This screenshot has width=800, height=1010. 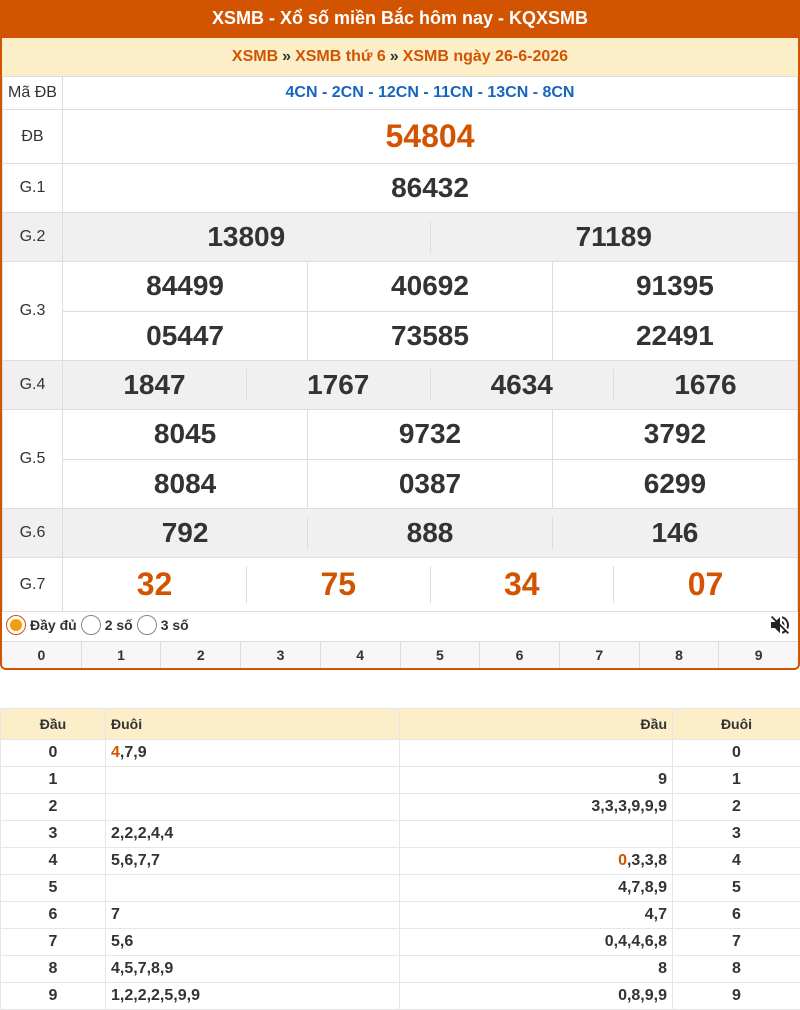 What do you see at coordinates (674, 335) in the screenshot?
I see `g3-number: 22491` at bounding box center [674, 335].